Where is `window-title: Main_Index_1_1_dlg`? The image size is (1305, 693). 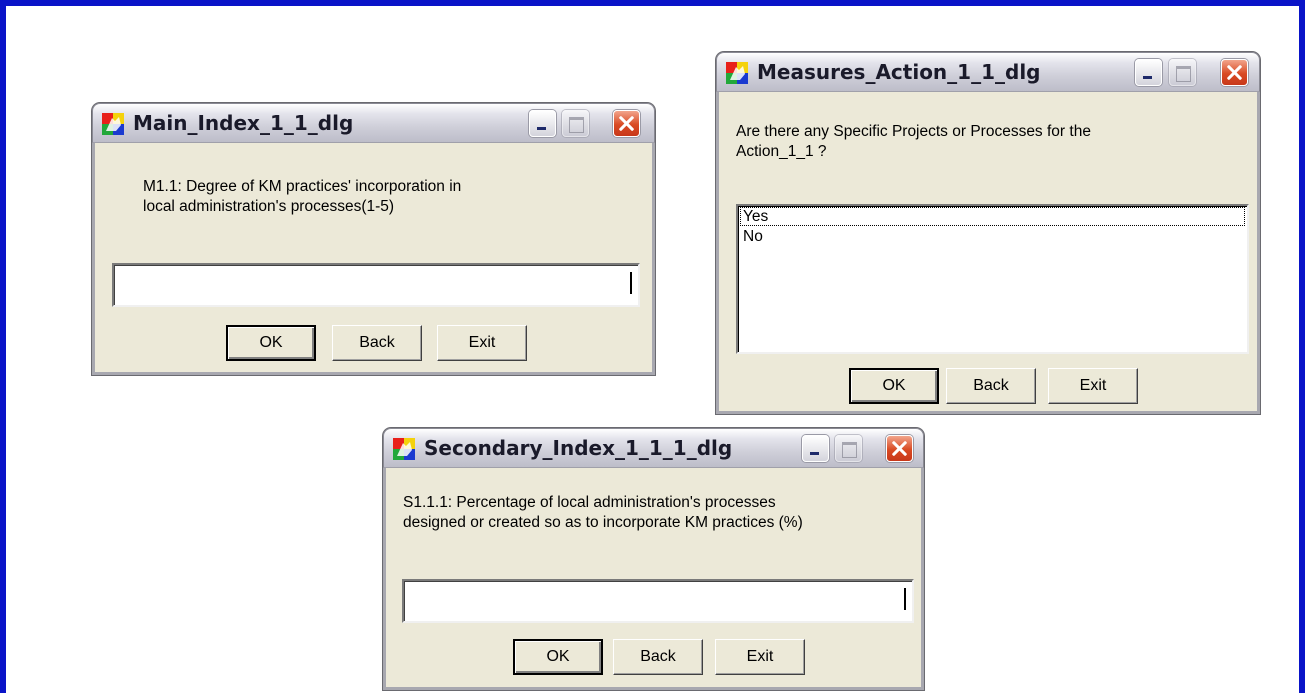
window-title: Main_Index_1_1_dlg is located at coordinates (243, 123).